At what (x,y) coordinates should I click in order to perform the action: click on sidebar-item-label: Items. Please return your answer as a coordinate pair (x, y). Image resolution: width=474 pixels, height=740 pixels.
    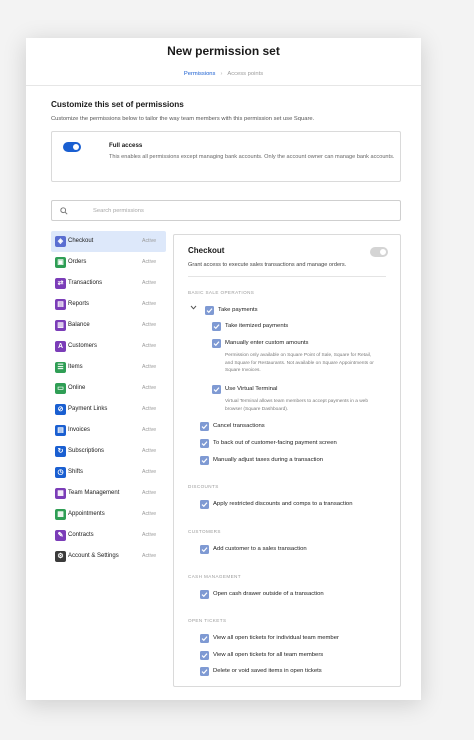
    Looking at the image, I should click on (75, 367).